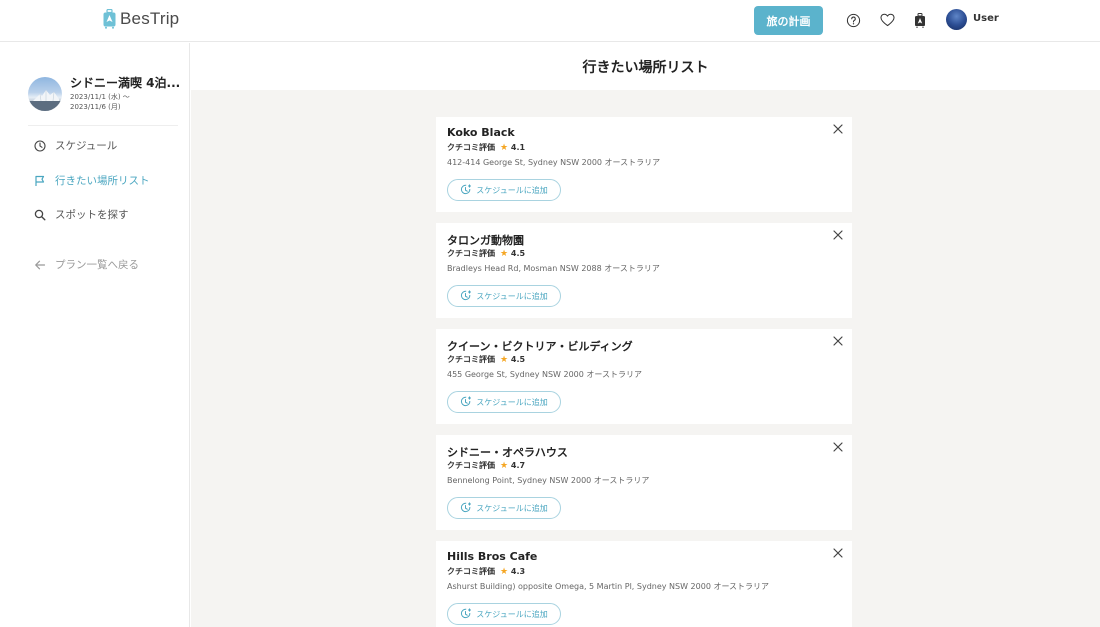  What do you see at coordinates (540, 346) in the screenshot?
I see `place-name: クイーン・ビクトリア・ビルディング` at bounding box center [540, 346].